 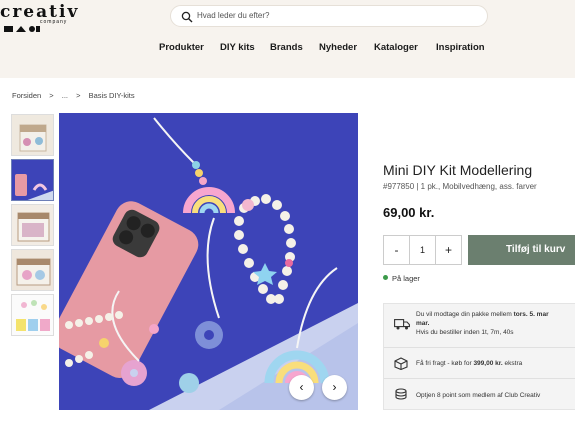 I want to click on stock-status: På lager, so click(x=401, y=278).